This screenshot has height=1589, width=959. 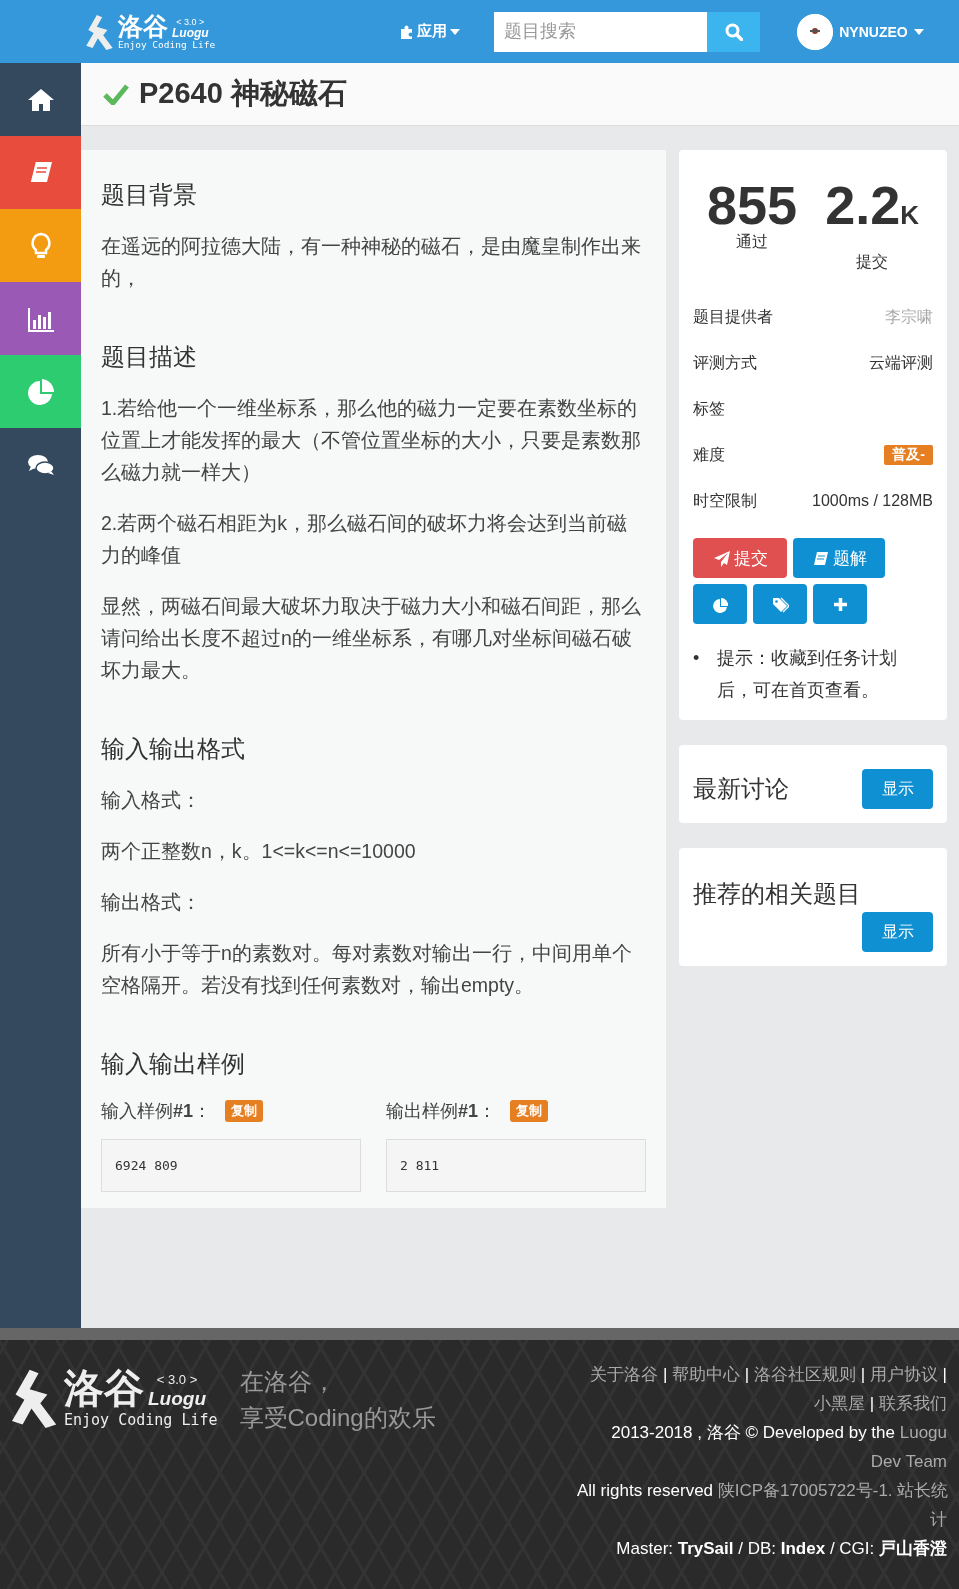 I want to click on info-label: 难度, so click(x=709, y=454).